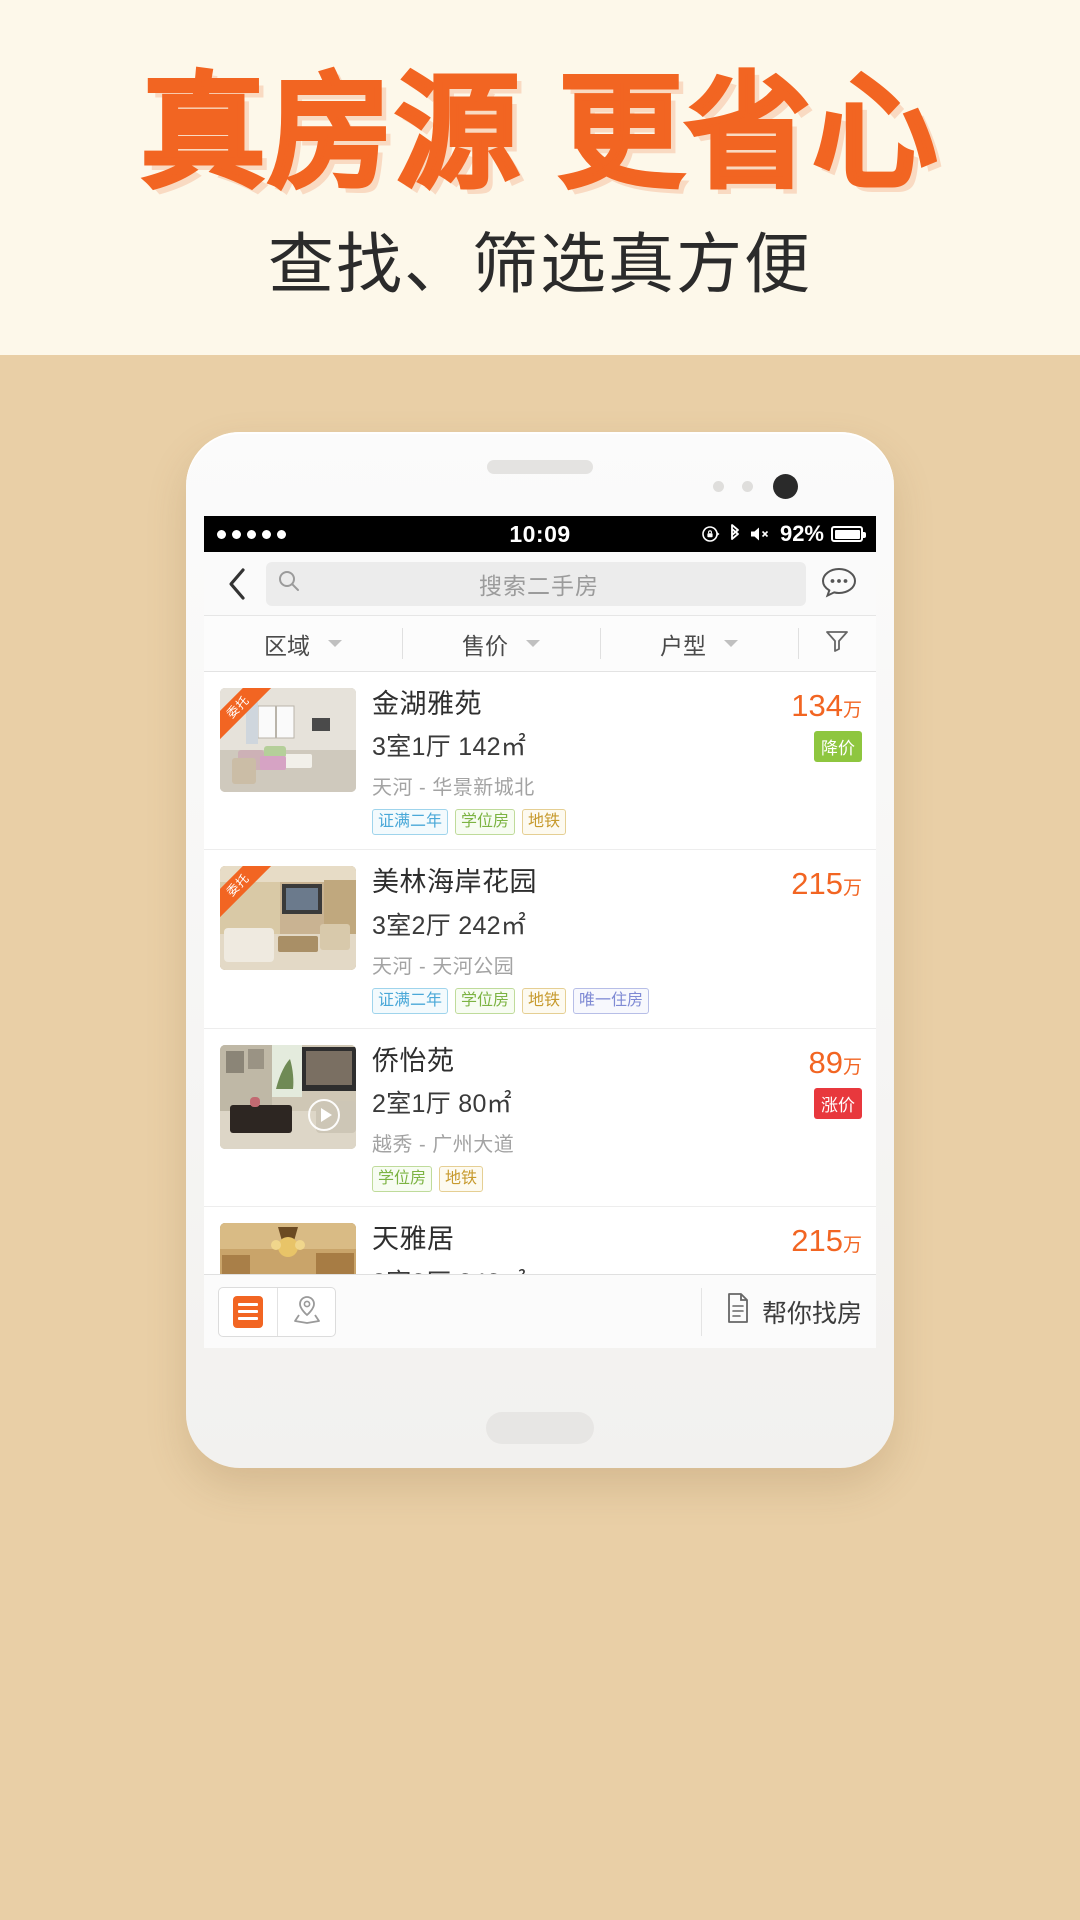  What do you see at coordinates (539, 133) in the screenshot?
I see `promo-headline: 真房源 更省心` at bounding box center [539, 133].